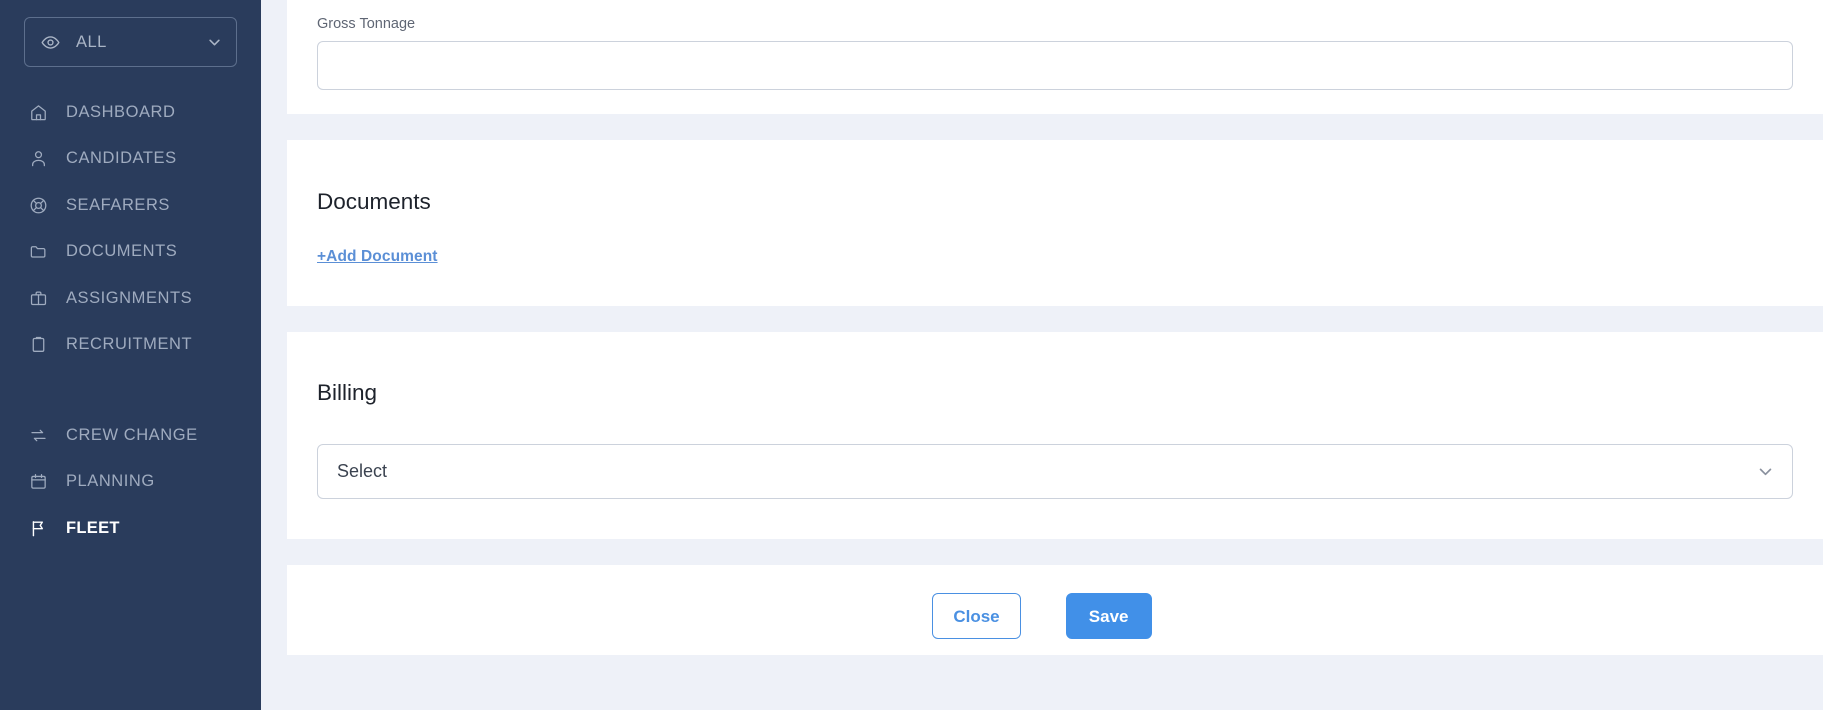  Describe the element at coordinates (121, 111) in the screenshot. I see `sidebar-item-label: DASHBOARD` at that location.